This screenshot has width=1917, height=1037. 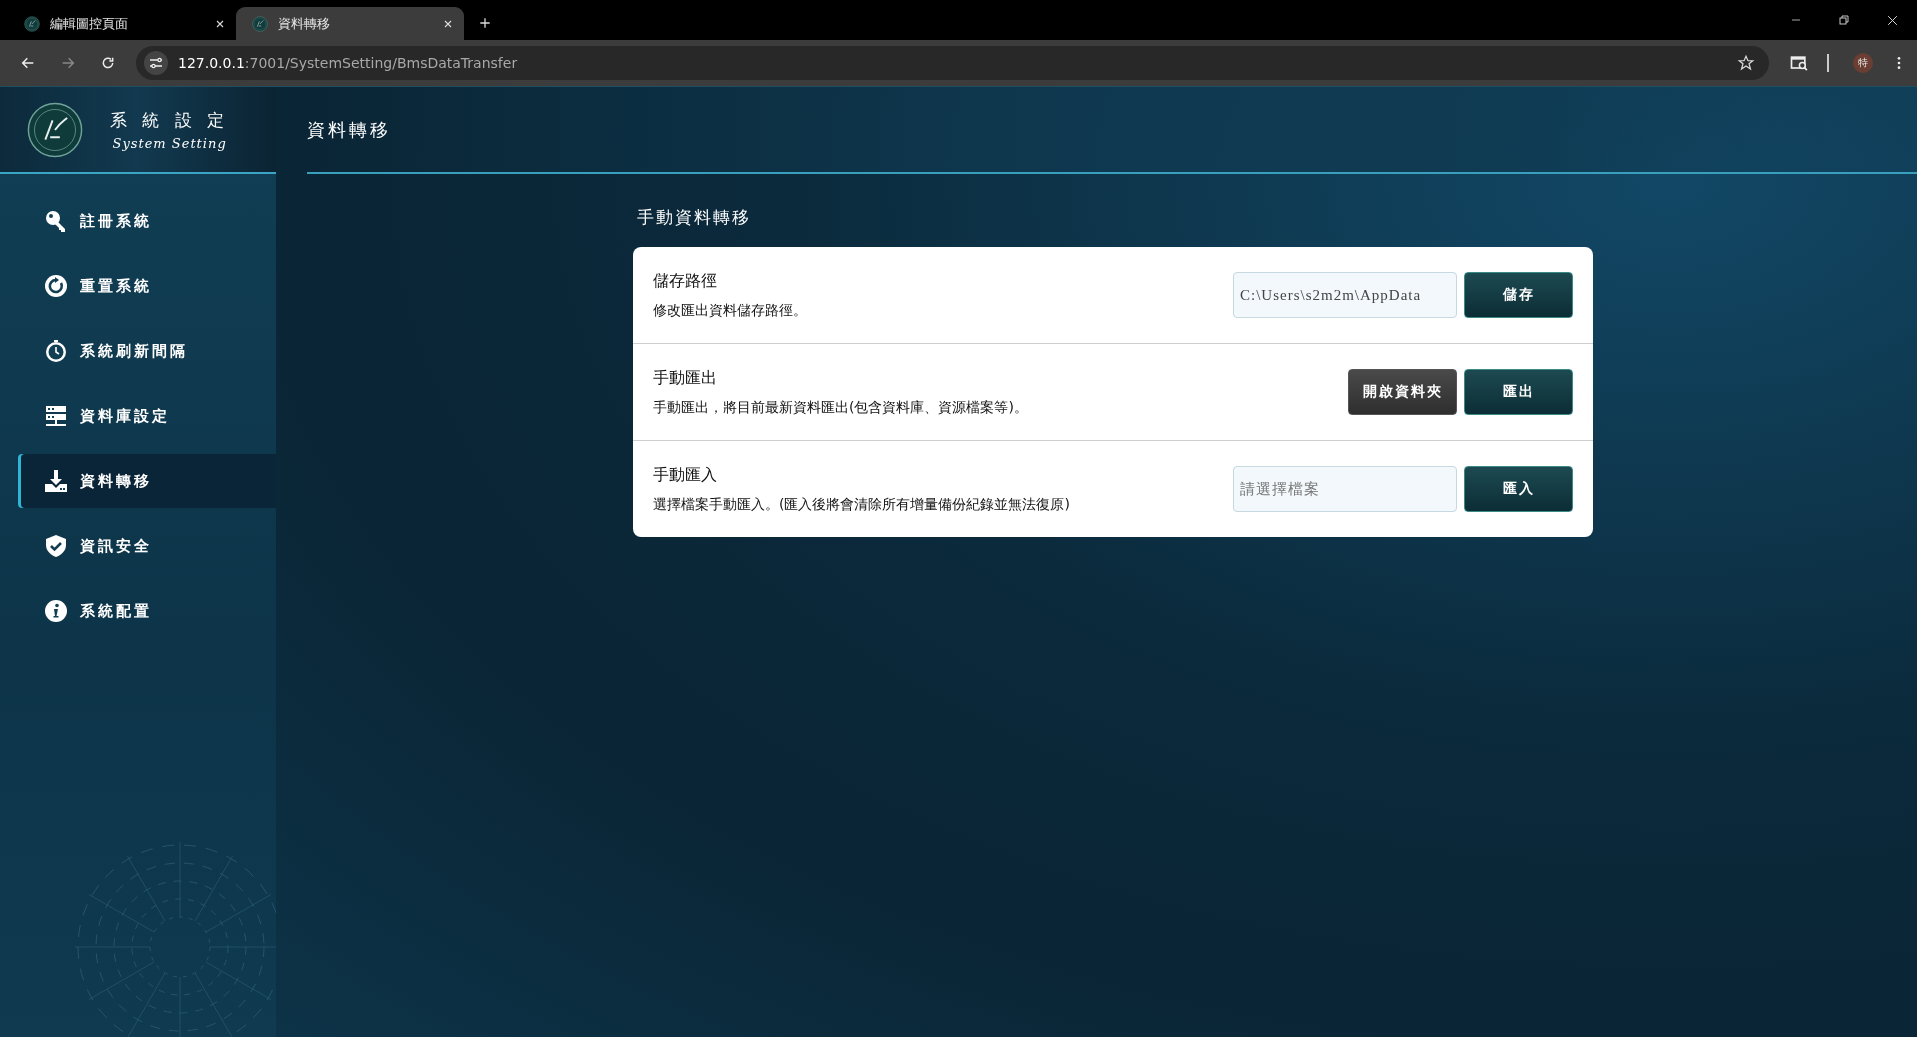 What do you see at coordinates (147, 286) in the screenshot?
I see `sidebar-item: 重置系統` at bounding box center [147, 286].